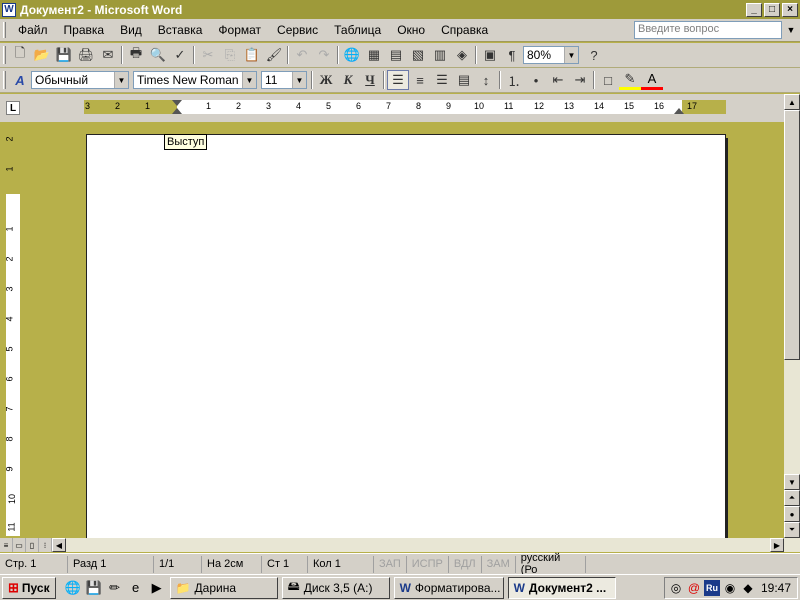 This screenshot has width=800, height=600. Describe the element at coordinates (499, 564) in the screenshot. I see `status-ovr: ЗАМ` at that location.